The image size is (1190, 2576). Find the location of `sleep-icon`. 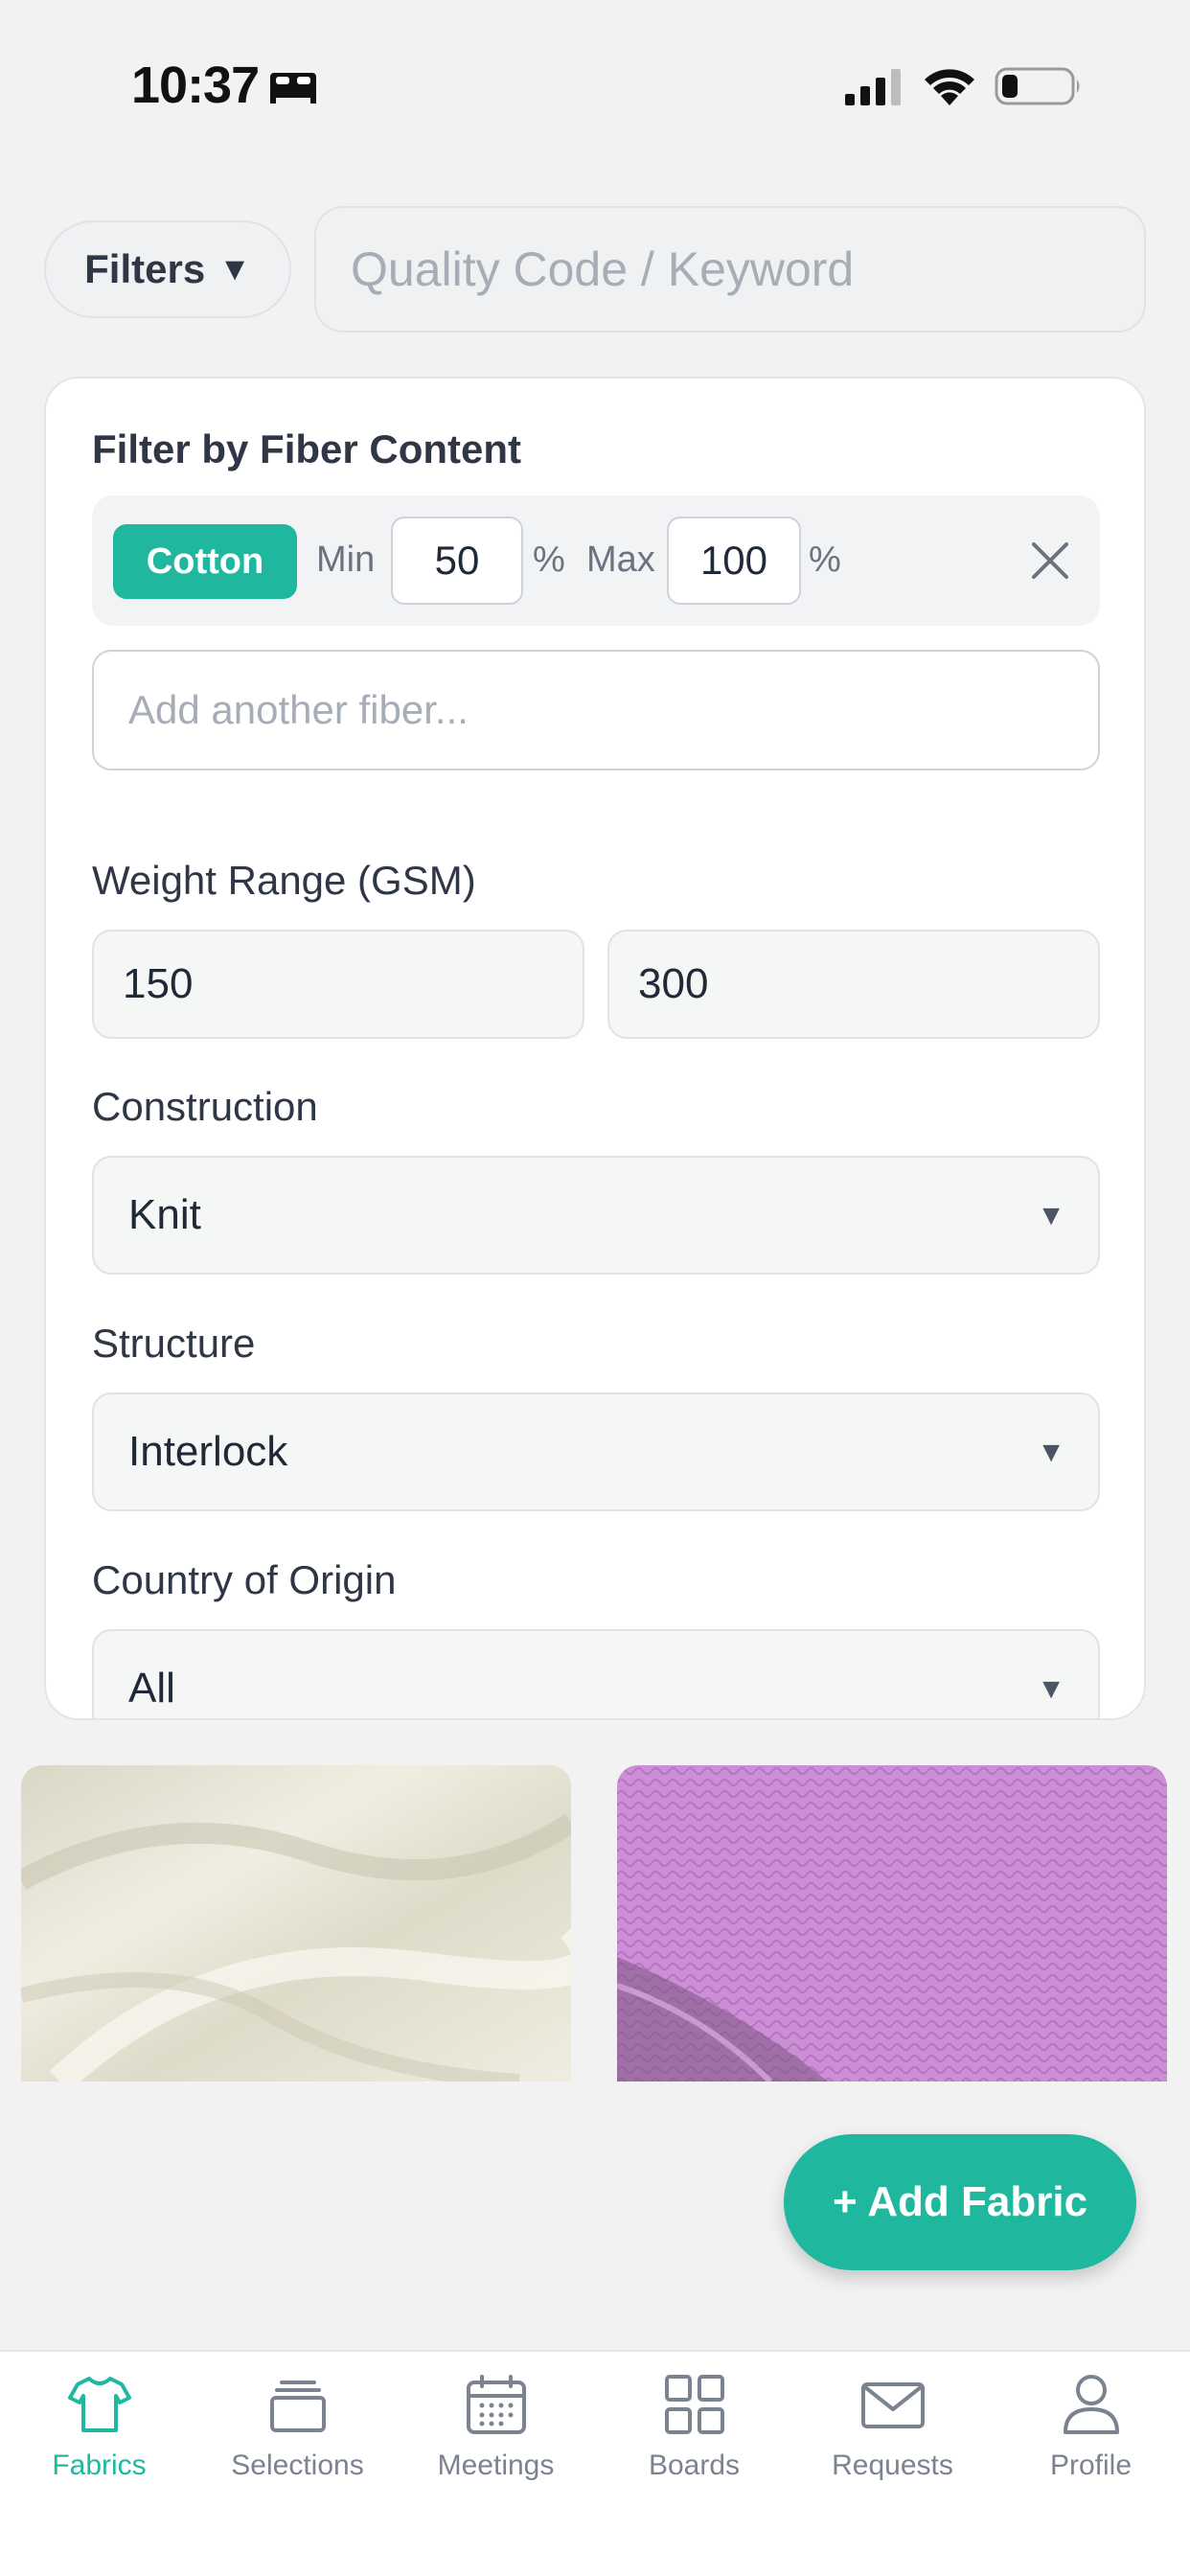

sleep-icon is located at coordinates (293, 88).